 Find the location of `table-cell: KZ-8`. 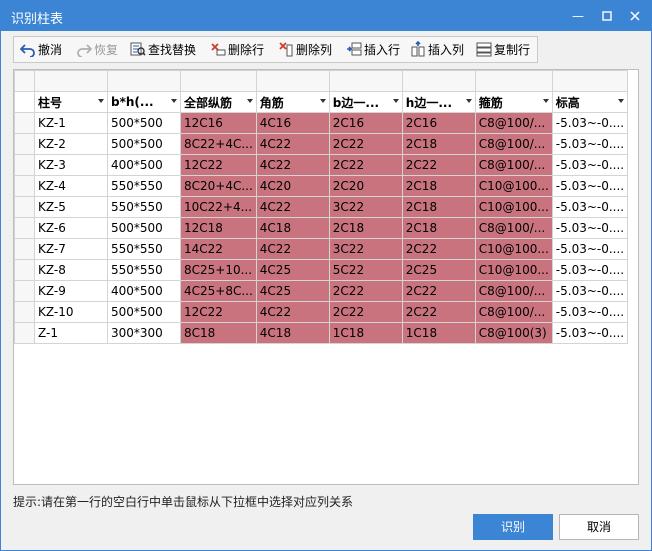

table-cell: KZ-8 is located at coordinates (71, 270).